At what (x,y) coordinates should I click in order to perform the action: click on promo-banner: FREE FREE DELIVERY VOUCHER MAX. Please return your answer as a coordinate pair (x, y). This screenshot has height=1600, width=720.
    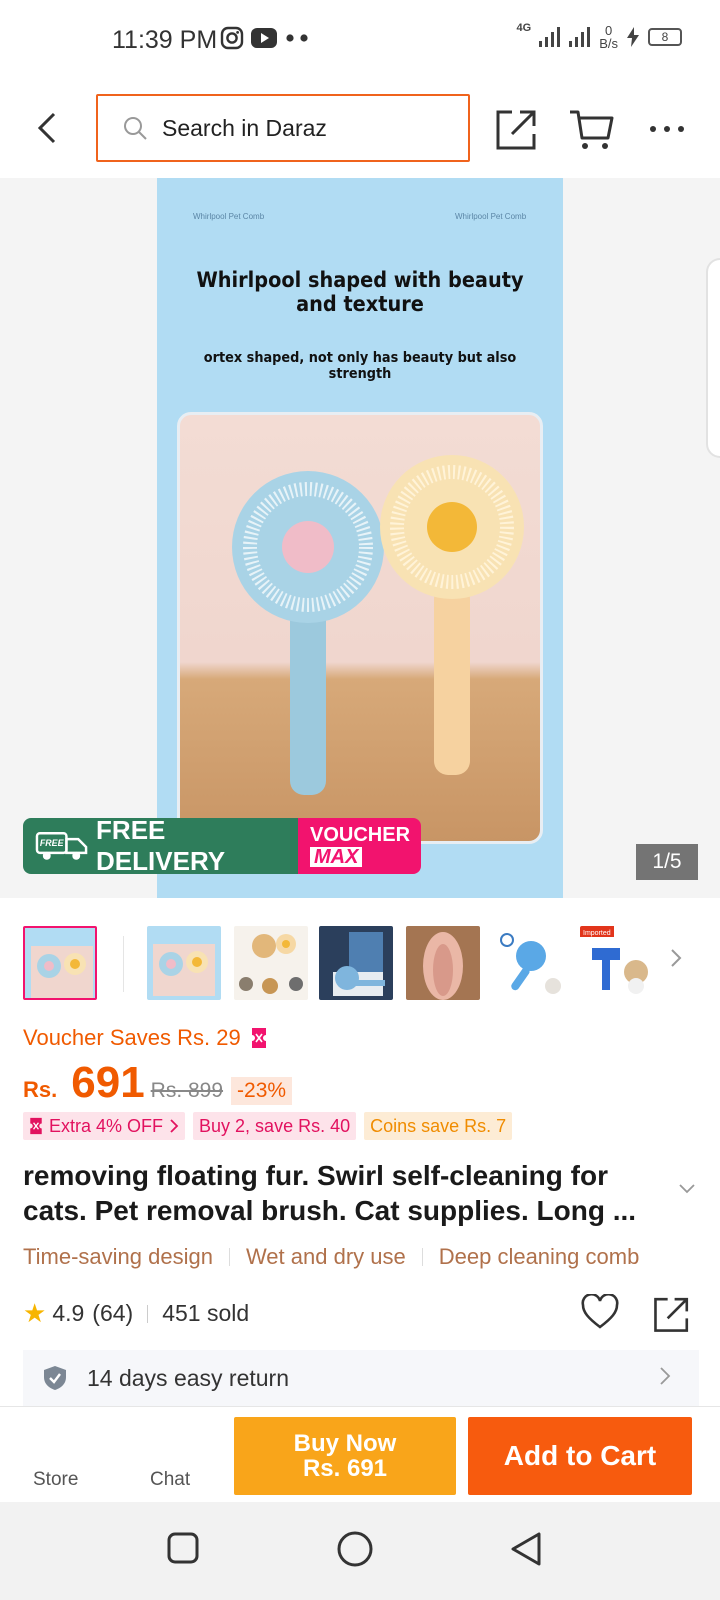
    Looking at the image, I should click on (222, 846).